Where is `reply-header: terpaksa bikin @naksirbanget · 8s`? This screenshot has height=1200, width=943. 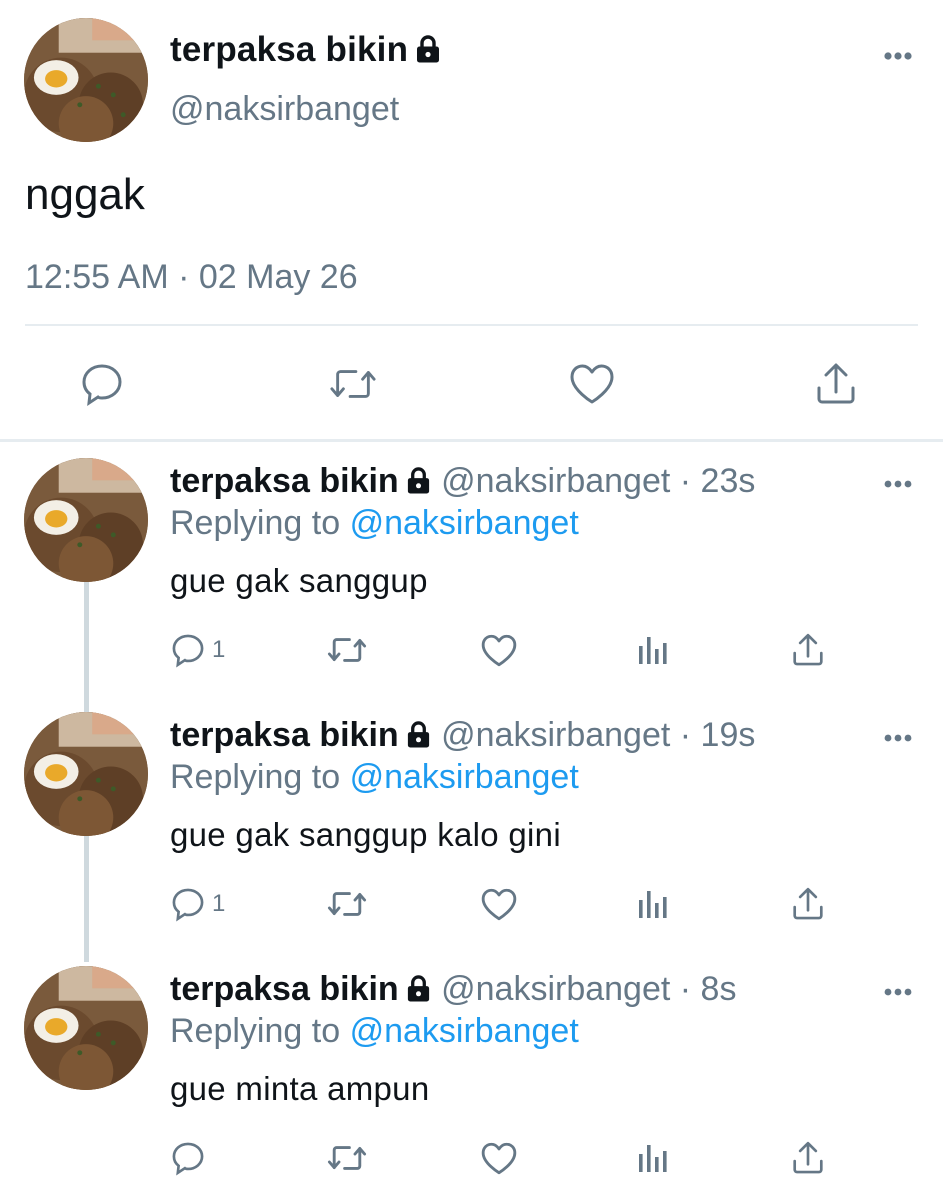 reply-header: terpaksa bikin @naksirbanget · 8s is located at coordinates (453, 991).